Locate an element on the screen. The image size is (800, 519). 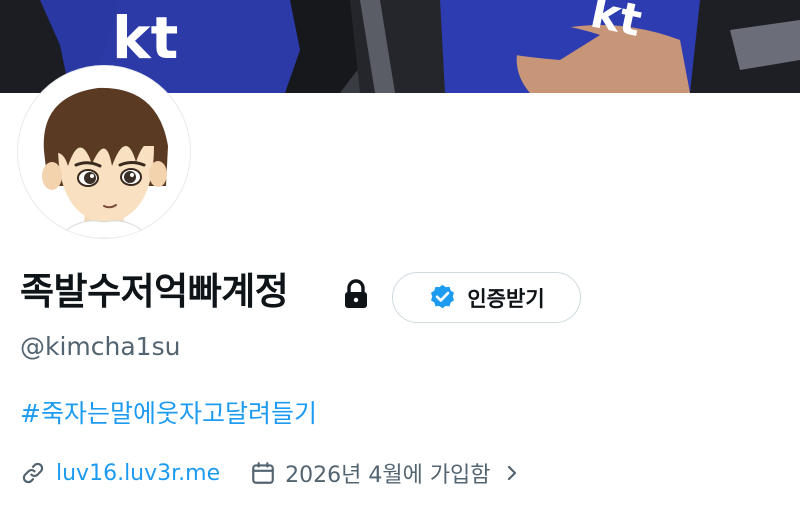
profile-handle: @kimcha1su is located at coordinates (100, 346).